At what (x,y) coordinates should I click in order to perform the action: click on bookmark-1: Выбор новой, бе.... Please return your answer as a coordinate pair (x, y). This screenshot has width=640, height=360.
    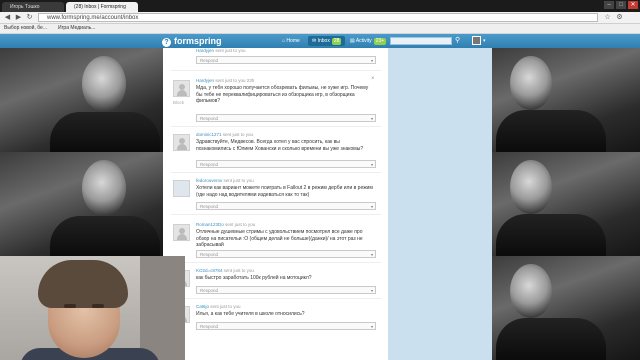
    Looking at the image, I should click on (25, 28).